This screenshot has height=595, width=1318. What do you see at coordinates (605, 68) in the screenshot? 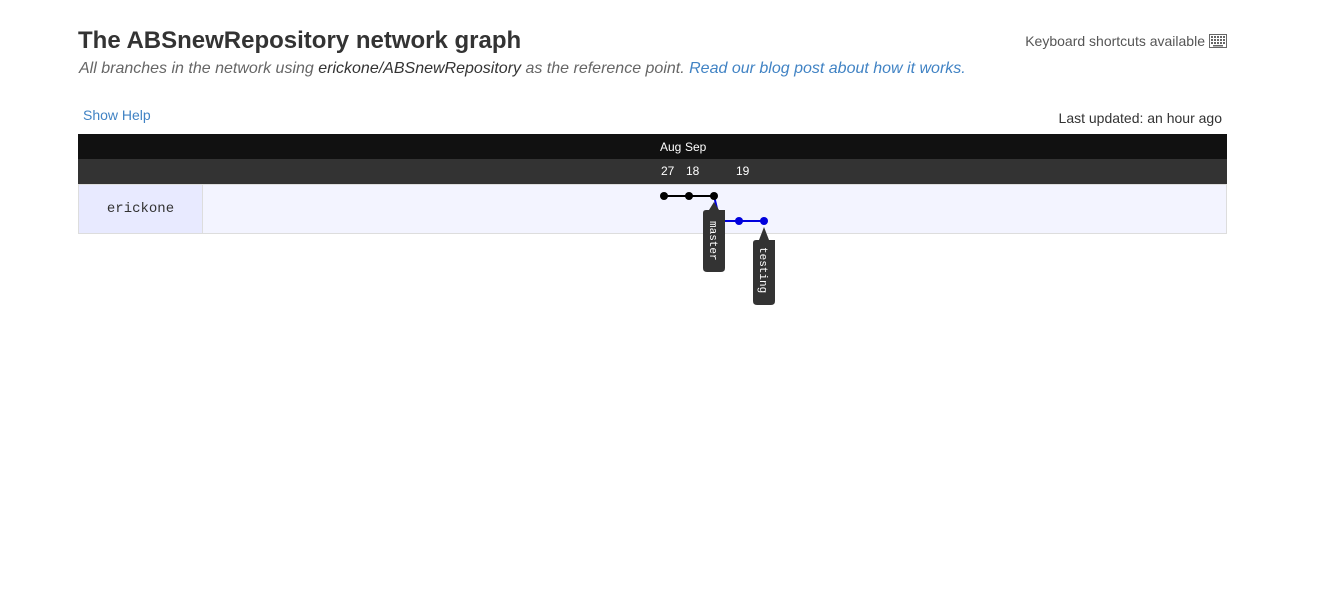
I see `subtitle-suffix: as the reference point.` at bounding box center [605, 68].